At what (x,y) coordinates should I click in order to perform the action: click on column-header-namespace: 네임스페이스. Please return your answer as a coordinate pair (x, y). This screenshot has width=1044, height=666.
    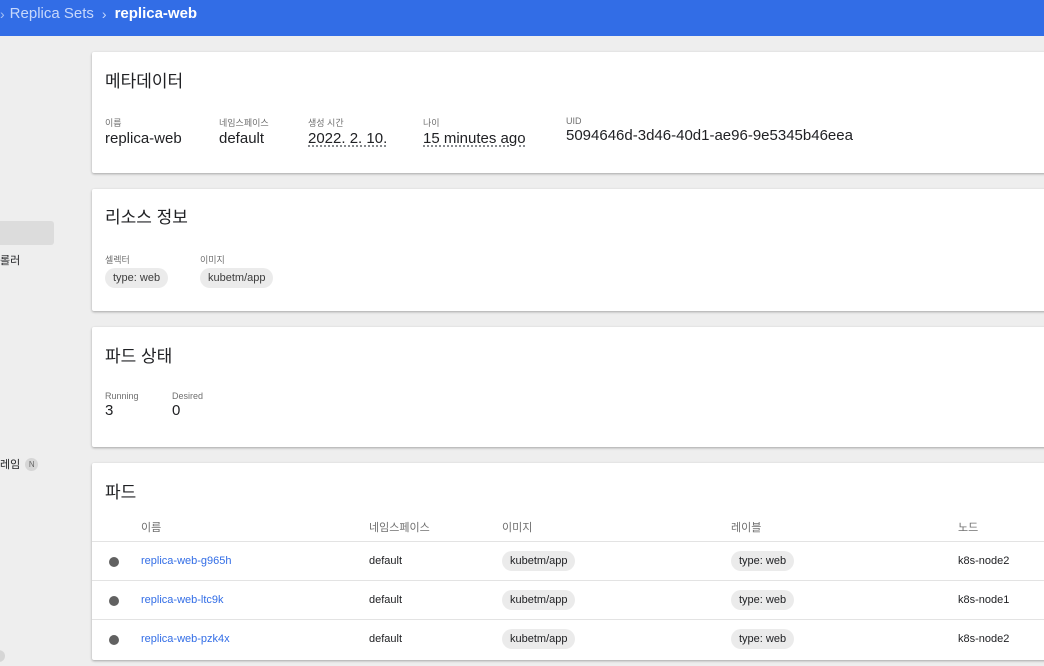
    Looking at the image, I should click on (399, 527).